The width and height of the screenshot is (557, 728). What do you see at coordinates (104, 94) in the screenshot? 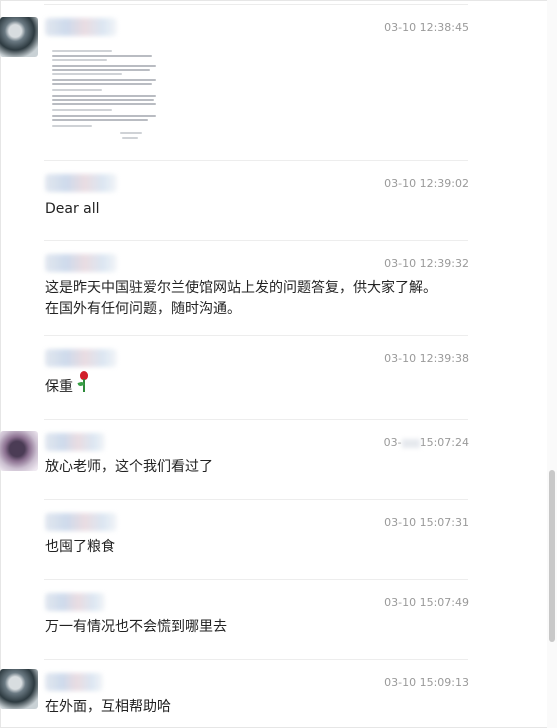
I see `document-image-attachment` at bounding box center [104, 94].